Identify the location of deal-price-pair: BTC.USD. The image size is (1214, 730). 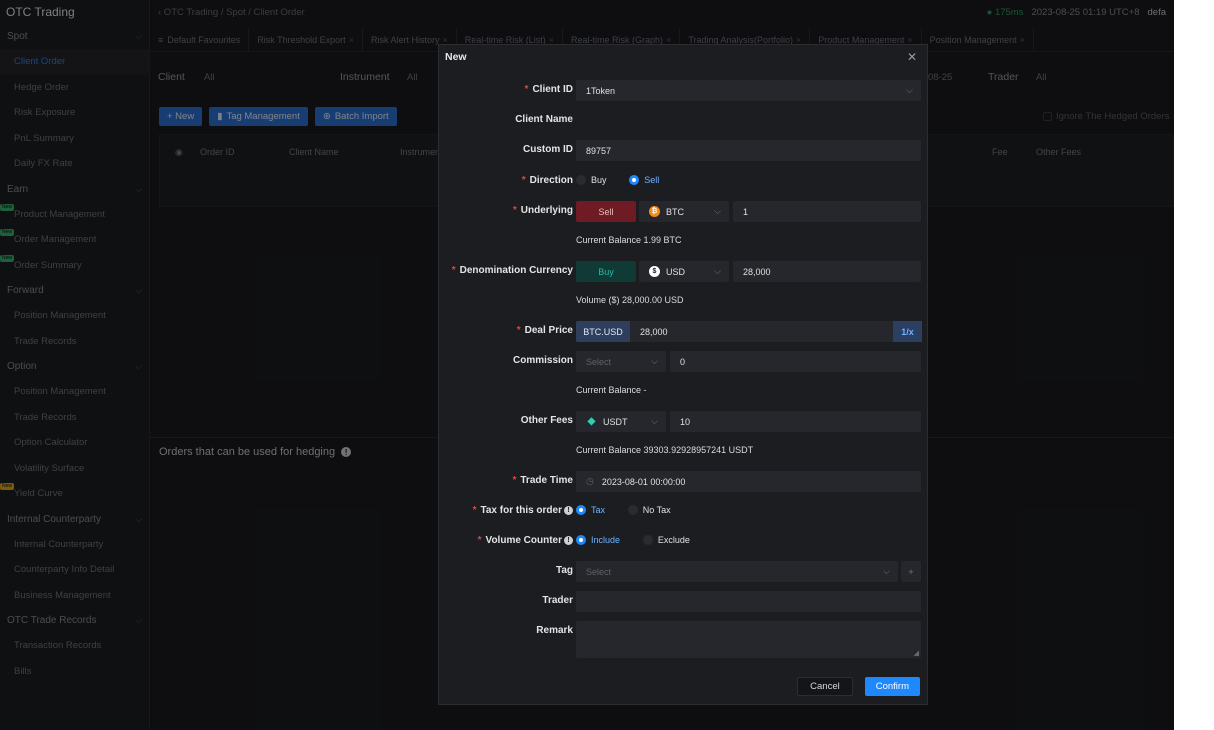
(603, 331).